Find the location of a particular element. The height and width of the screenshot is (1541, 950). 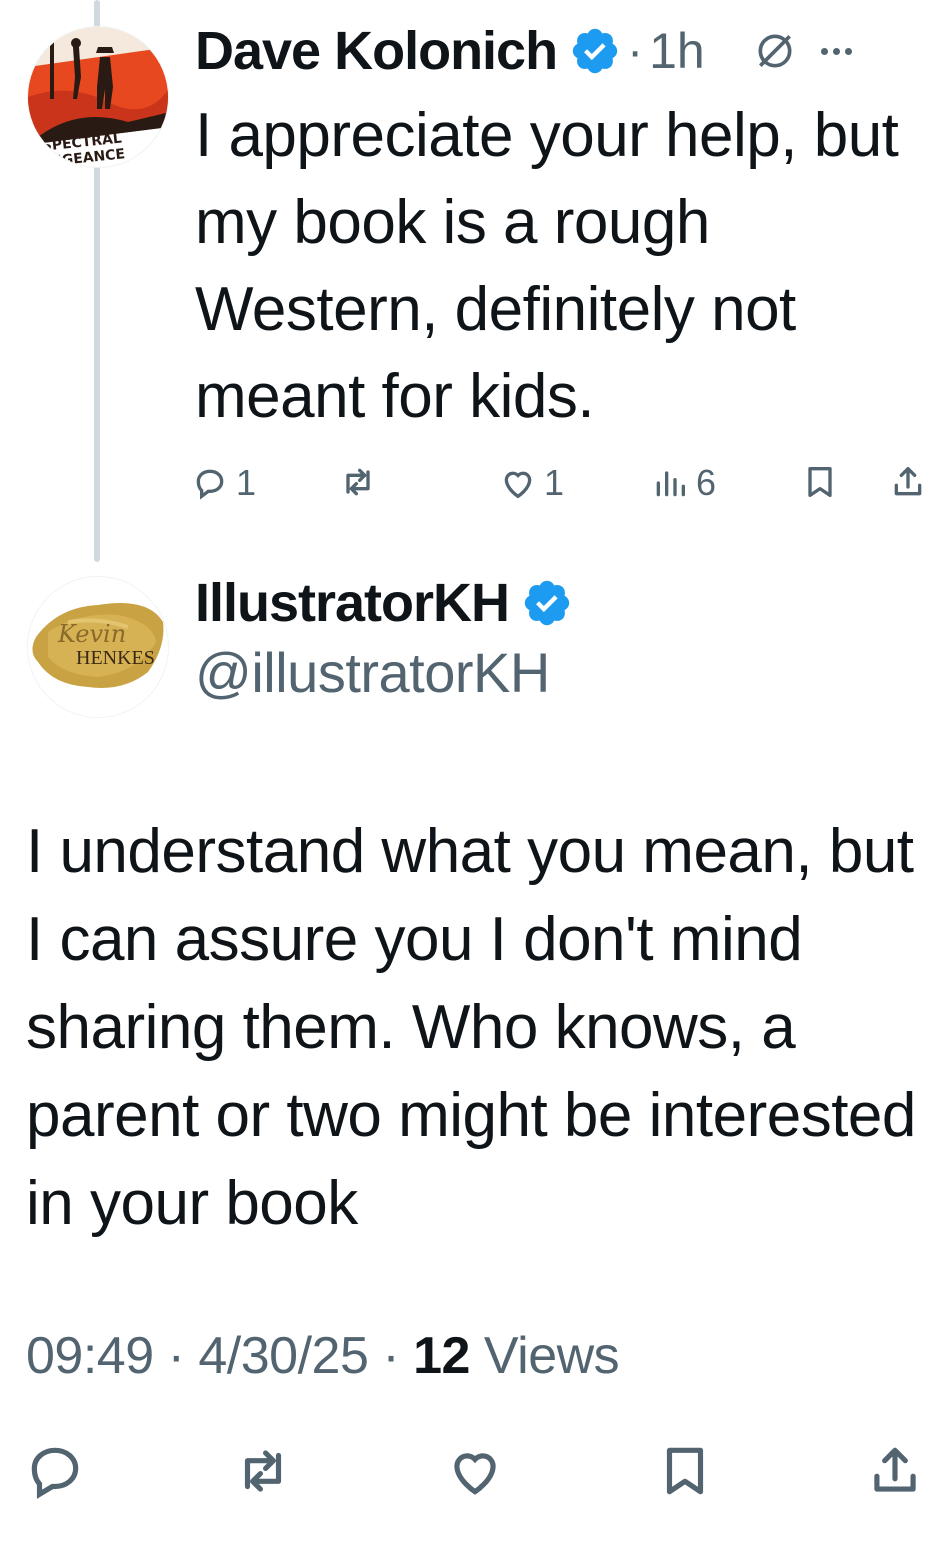

reply-count: 1 is located at coordinates (246, 482).